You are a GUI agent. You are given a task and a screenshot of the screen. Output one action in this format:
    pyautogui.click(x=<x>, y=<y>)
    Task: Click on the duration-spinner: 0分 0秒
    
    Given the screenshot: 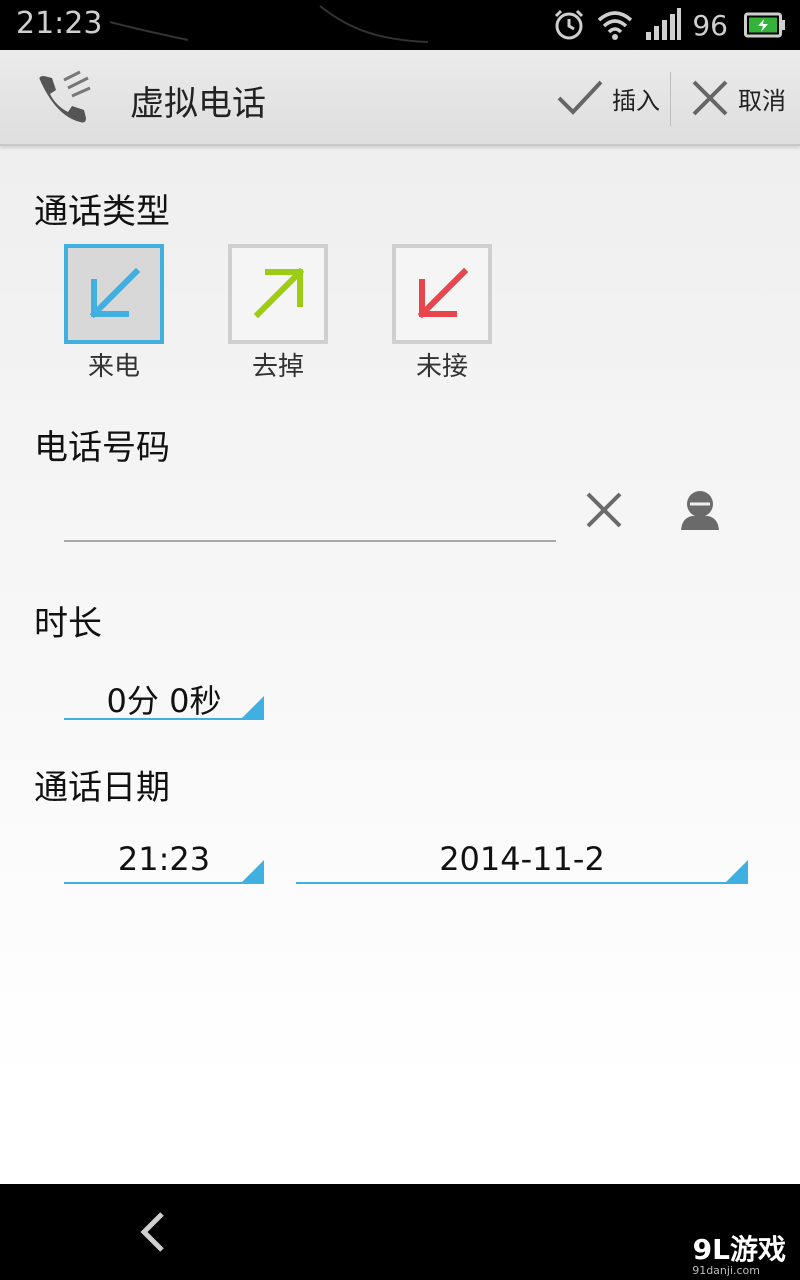 What is the action you would take?
    pyautogui.click(x=164, y=700)
    